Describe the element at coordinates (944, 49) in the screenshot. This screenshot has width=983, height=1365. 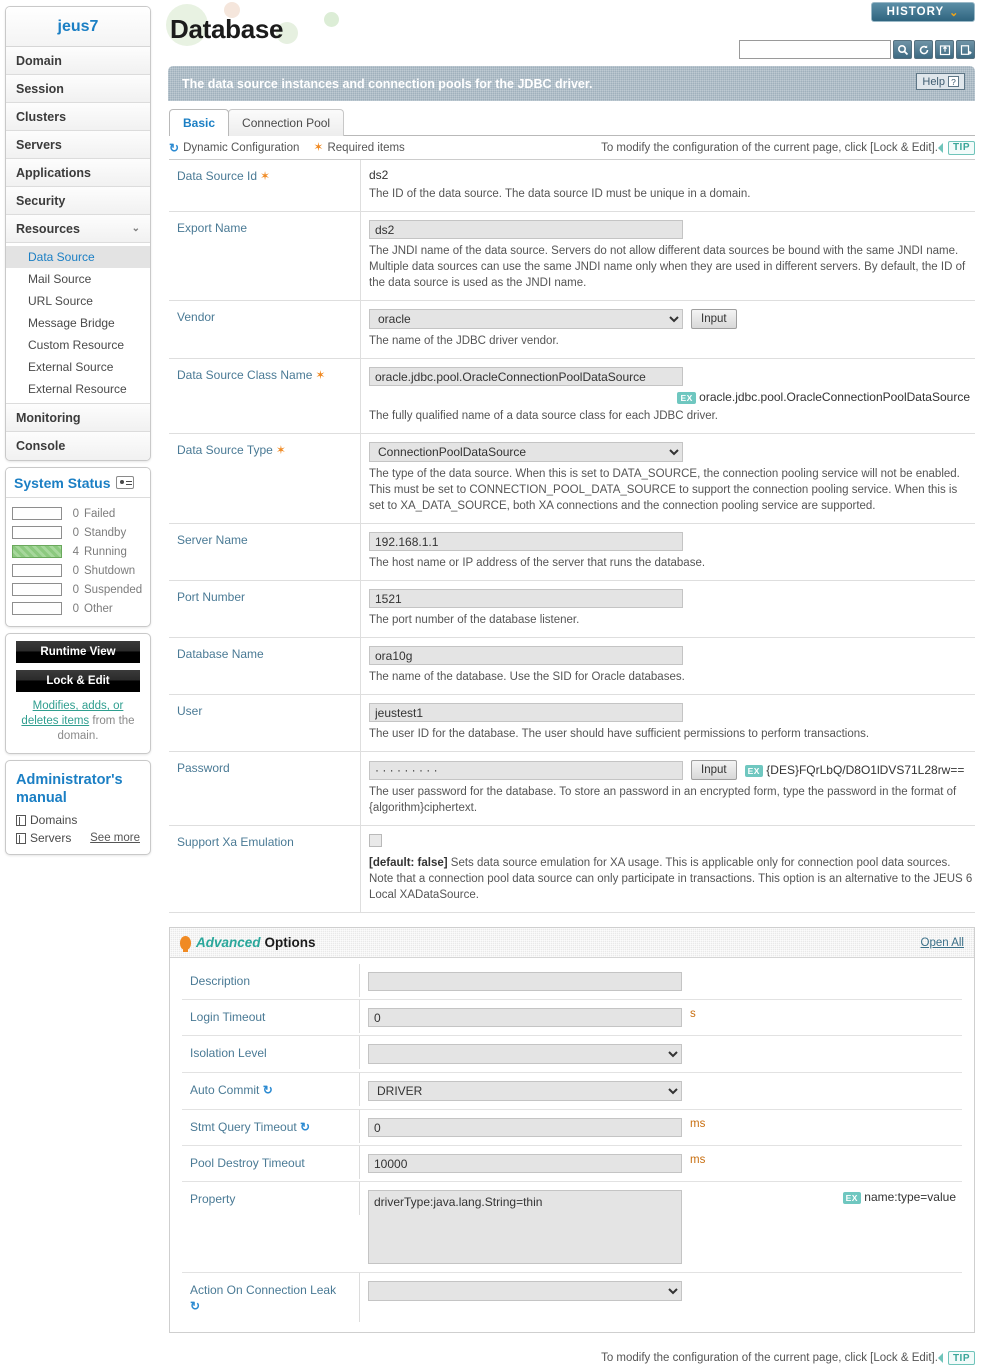
I see `export-xml-icon` at that location.